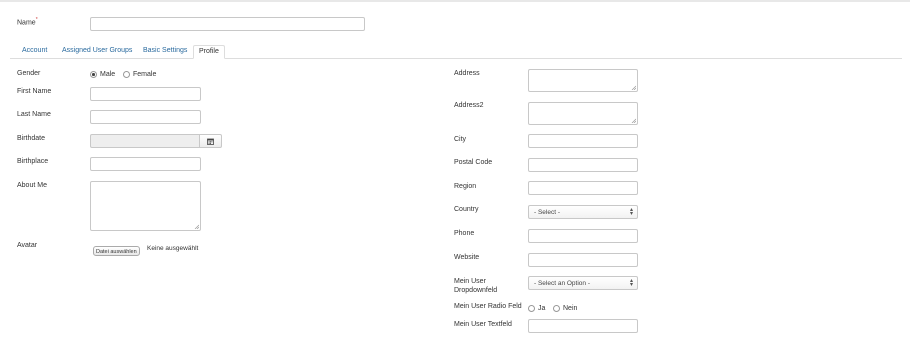 This screenshot has width=910, height=346. What do you see at coordinates (583, 141) in the screenshot?
I see `city-input` at bounding box center [583, 141].